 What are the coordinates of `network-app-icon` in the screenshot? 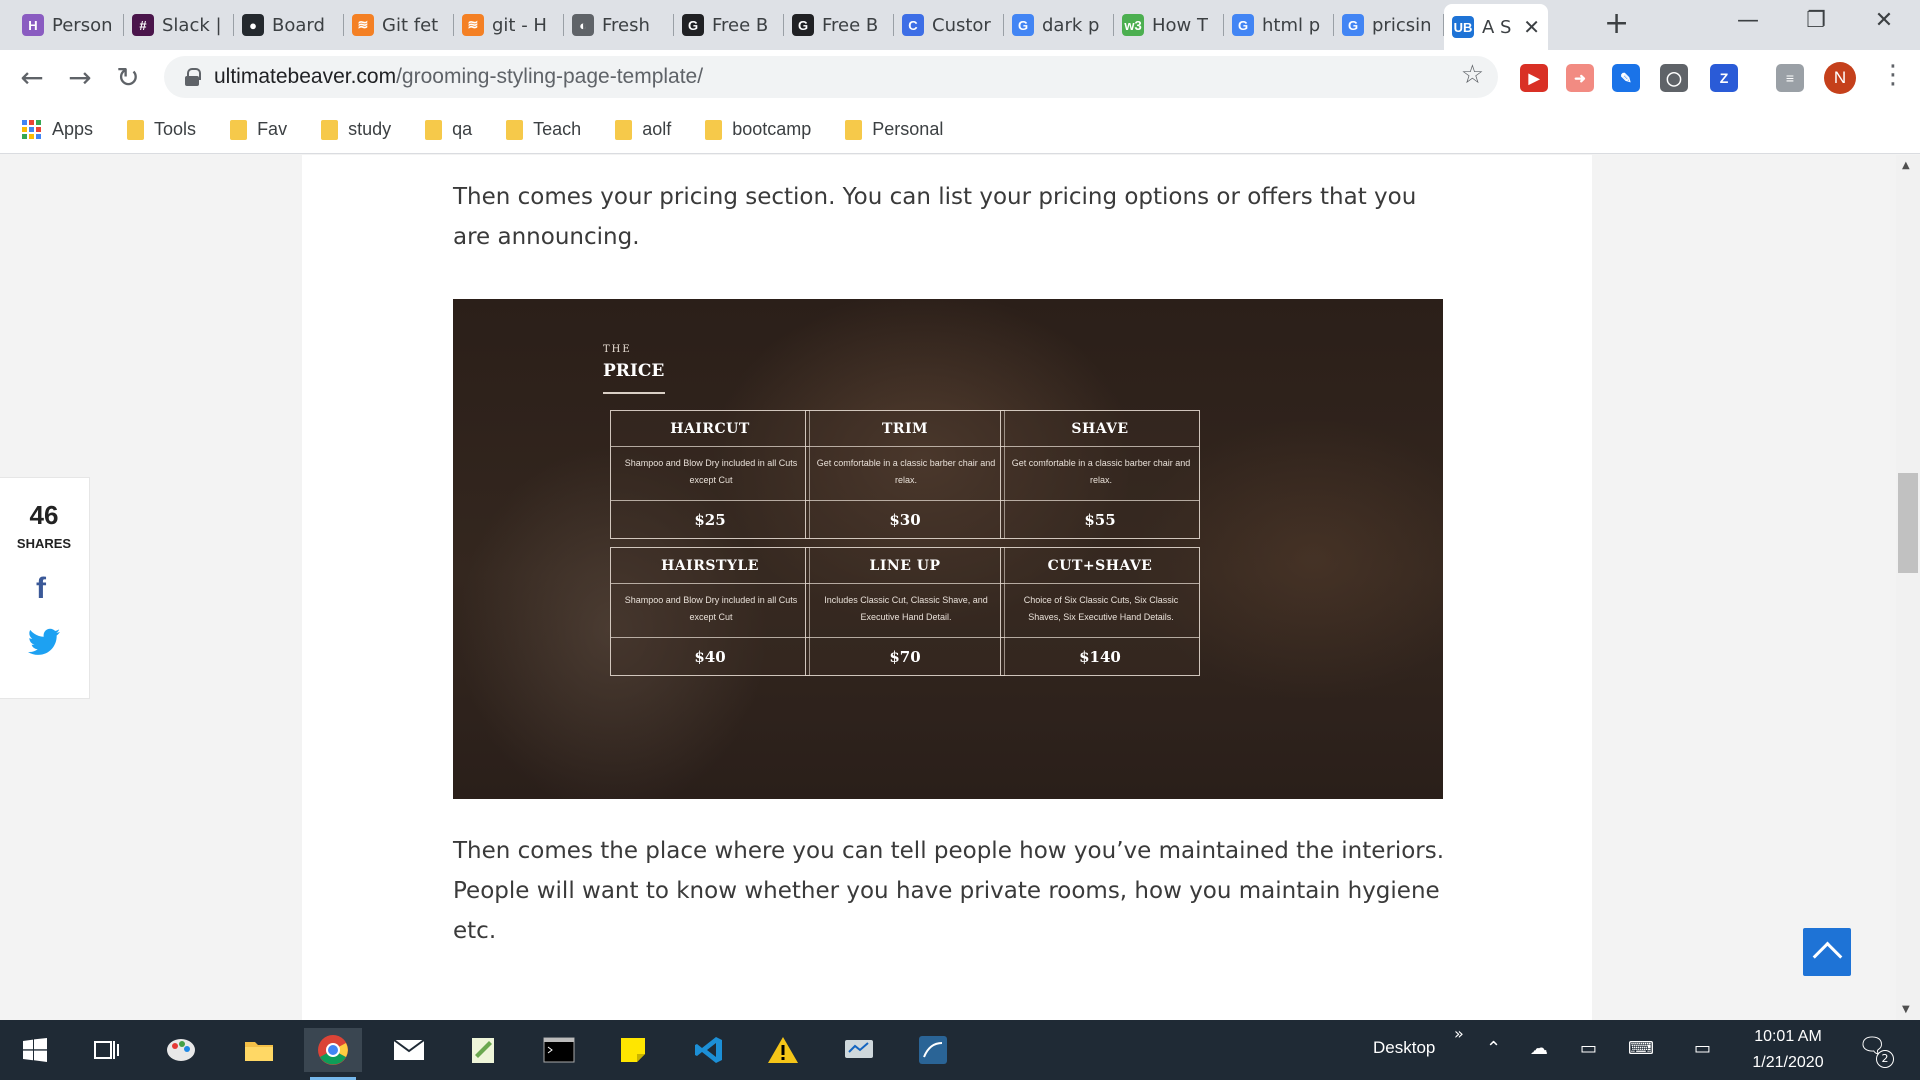 It's located at (859, 1050).